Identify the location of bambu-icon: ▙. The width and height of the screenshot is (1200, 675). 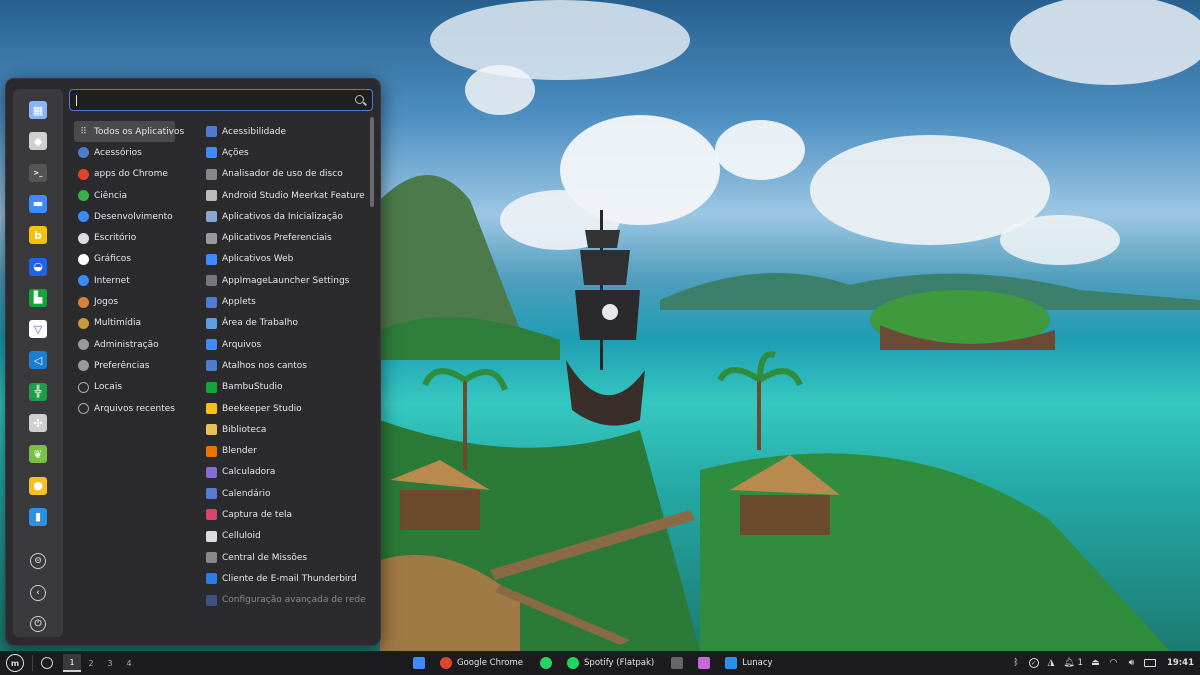
(38, 297).